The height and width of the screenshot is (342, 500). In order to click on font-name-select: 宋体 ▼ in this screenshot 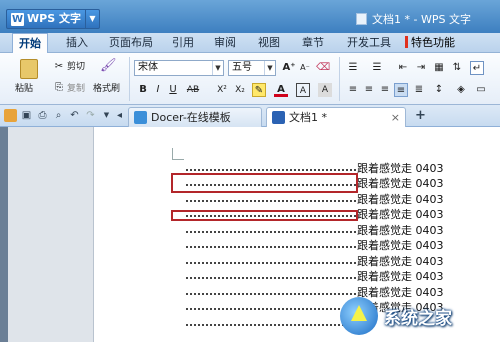, I will do `click(179, 68)`.